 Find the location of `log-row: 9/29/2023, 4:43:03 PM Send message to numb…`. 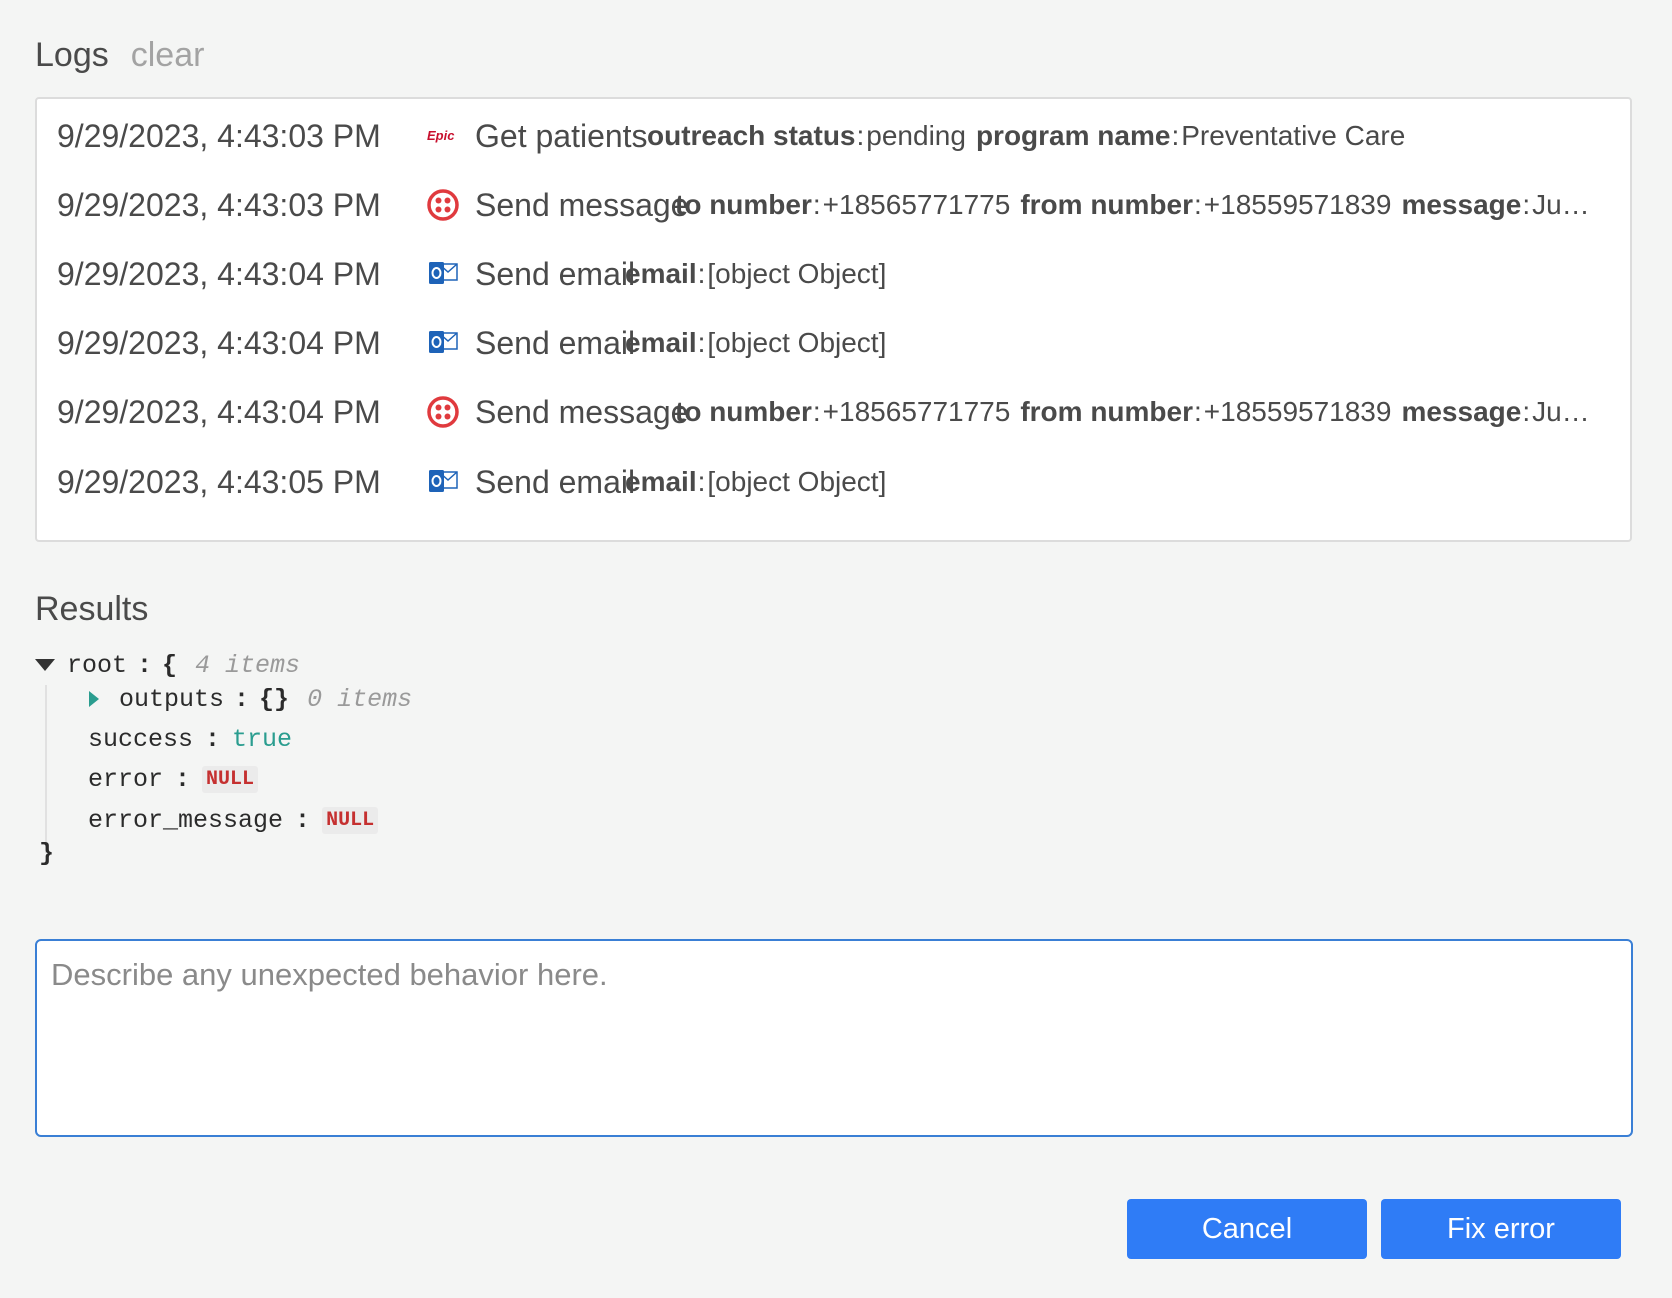

log-row: 9/29/2023, 4:43:03 PM Send message to numb… is located at coordinates (833, 205).